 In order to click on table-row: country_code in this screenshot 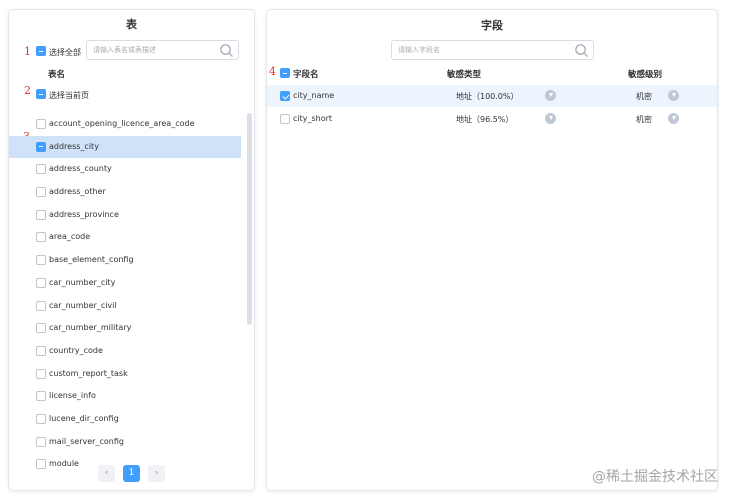, I will do `click(125, 351)`.